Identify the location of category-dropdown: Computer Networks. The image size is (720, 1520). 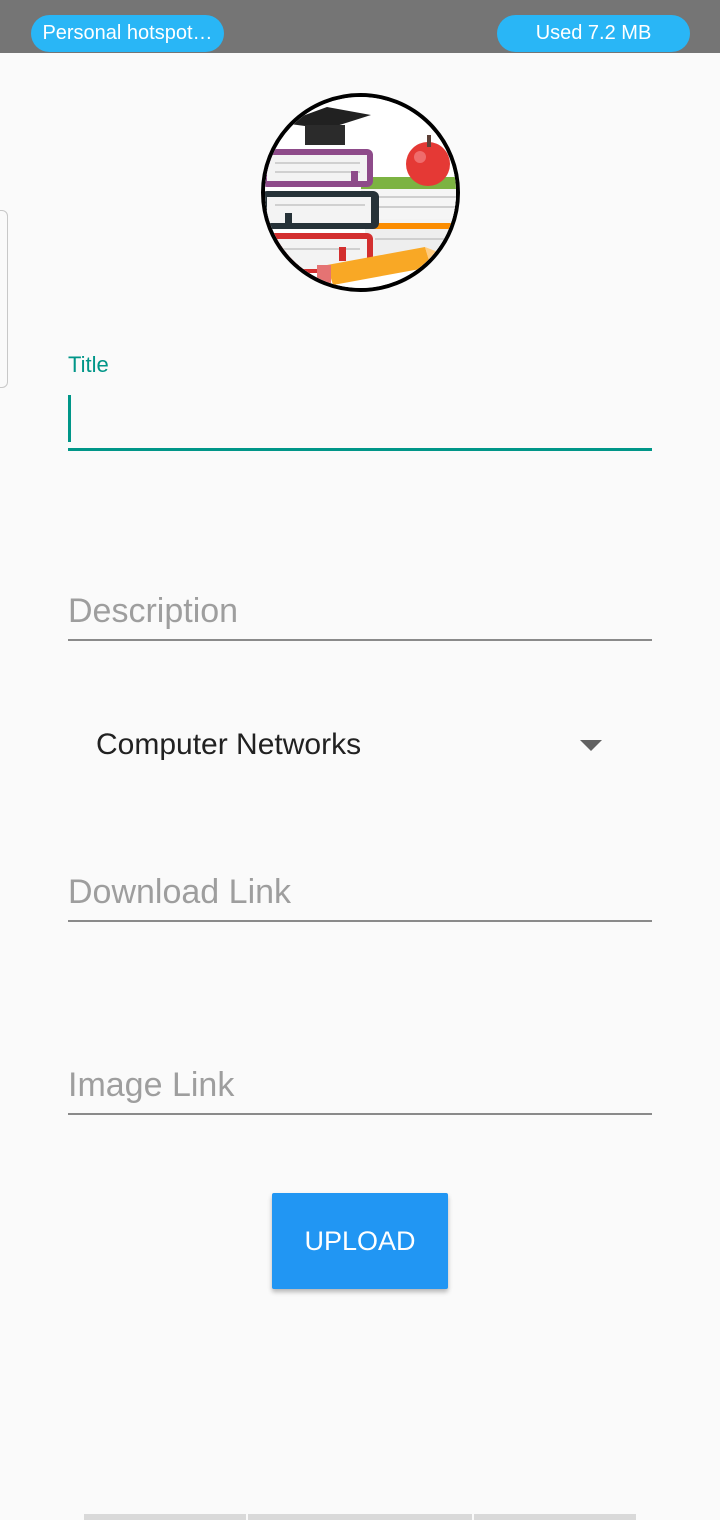
(351, 745).